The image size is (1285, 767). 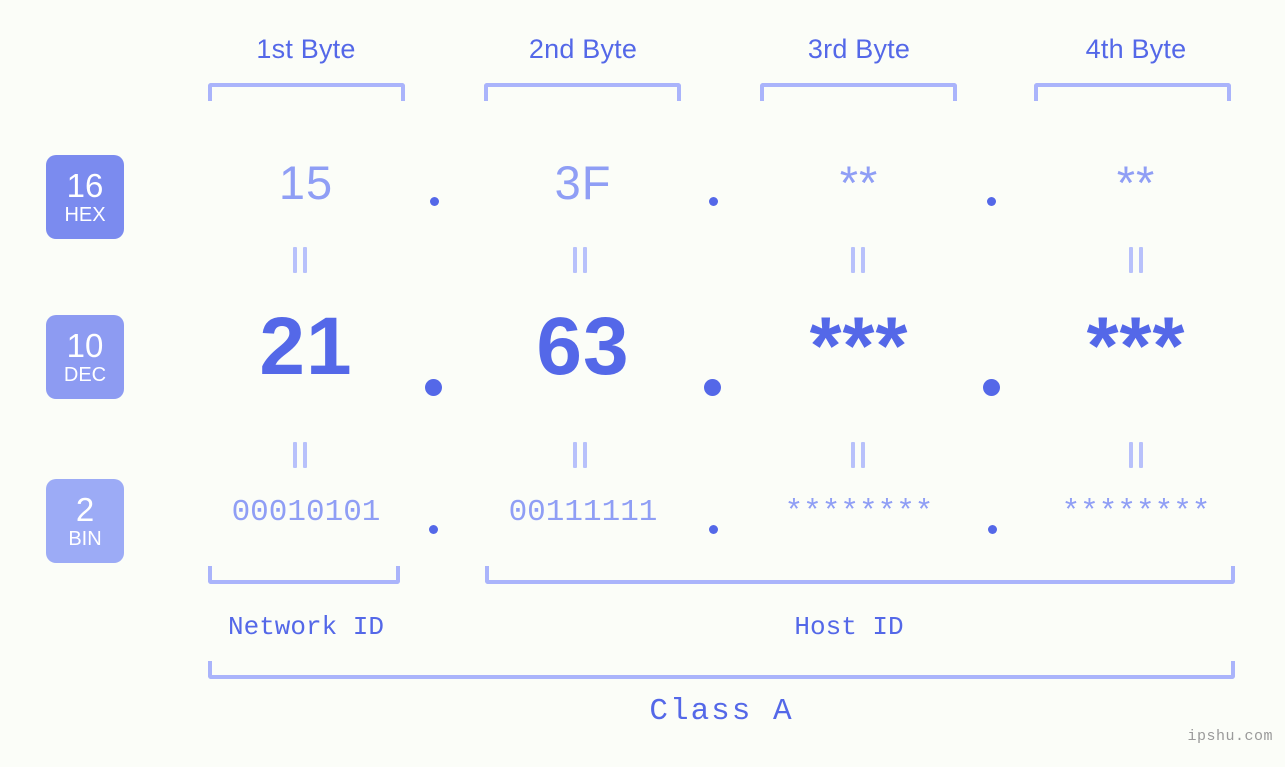 I want to click on bin-byte-1: 00010101, so click(x=306, y=512).